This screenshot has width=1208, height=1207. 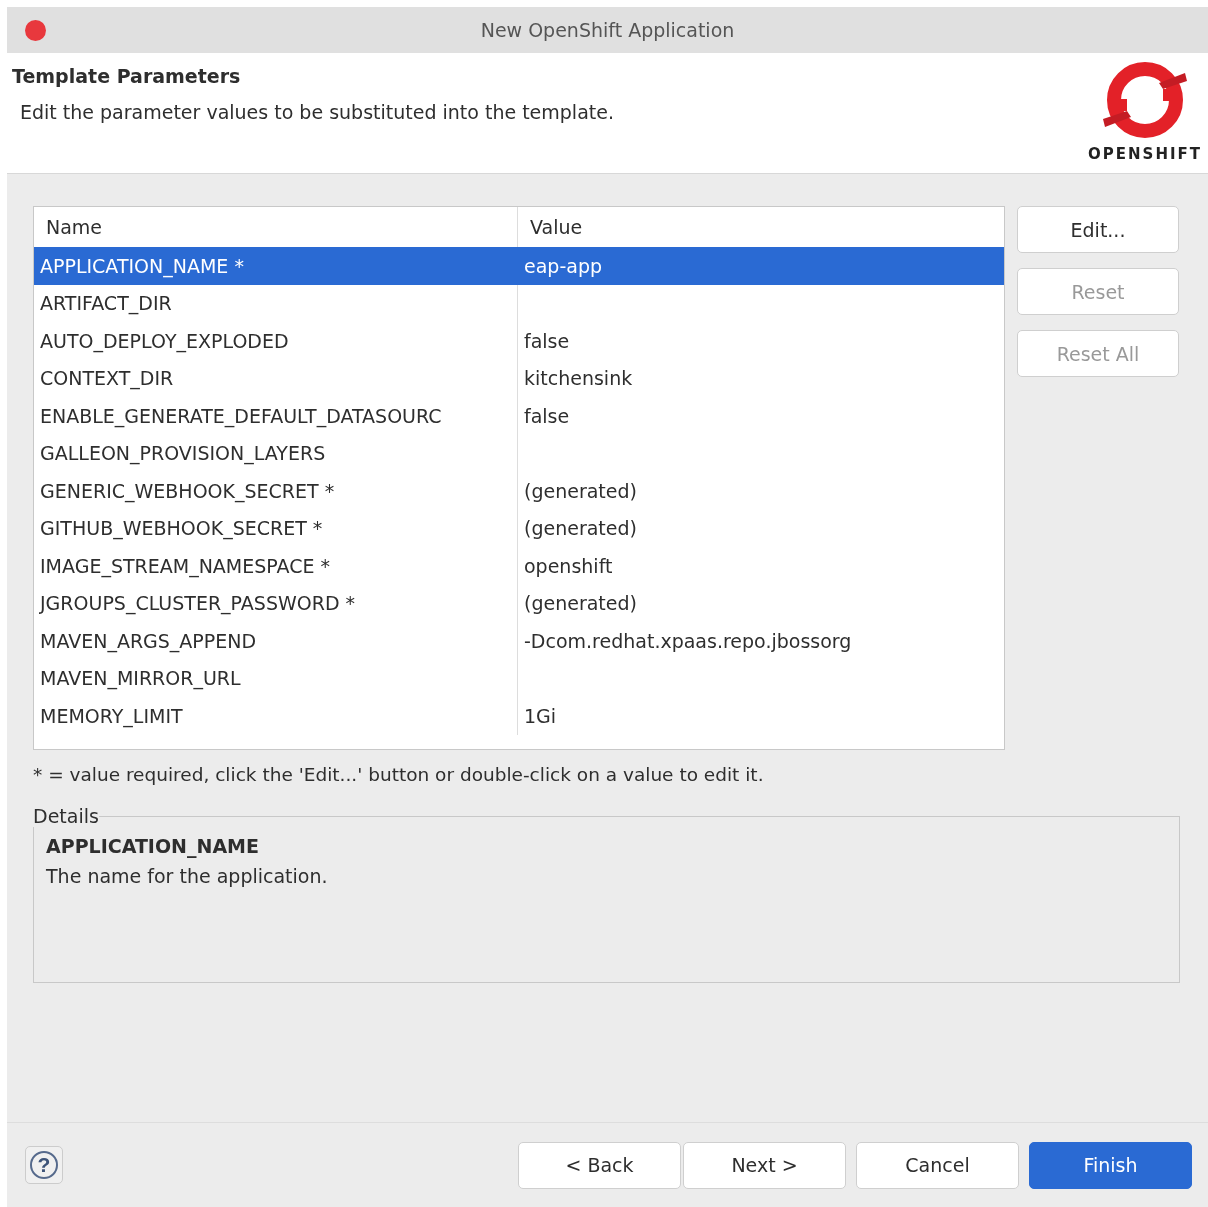 What do you see at coordinates (764, 1165) in the screenshot?
I see `wizard-button: Next >` at bounding box center [764, 1165].